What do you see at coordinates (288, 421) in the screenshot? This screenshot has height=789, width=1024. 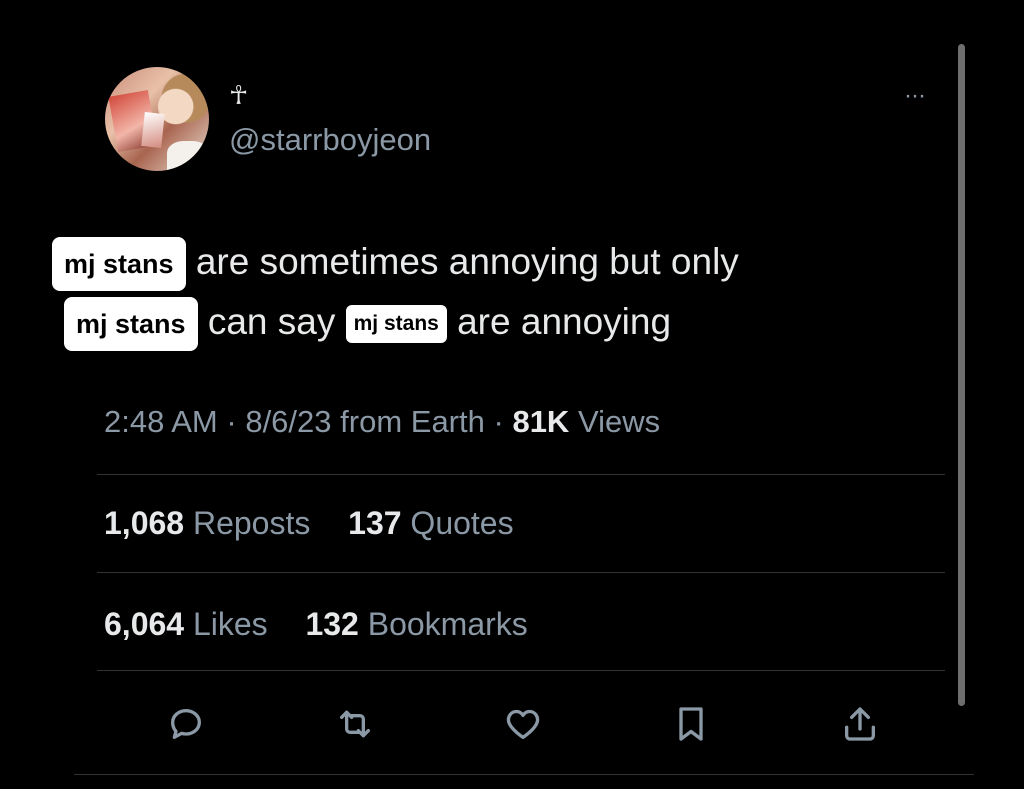 I see `tweet-date: 8/6/23` at bounding box center [288, 421].